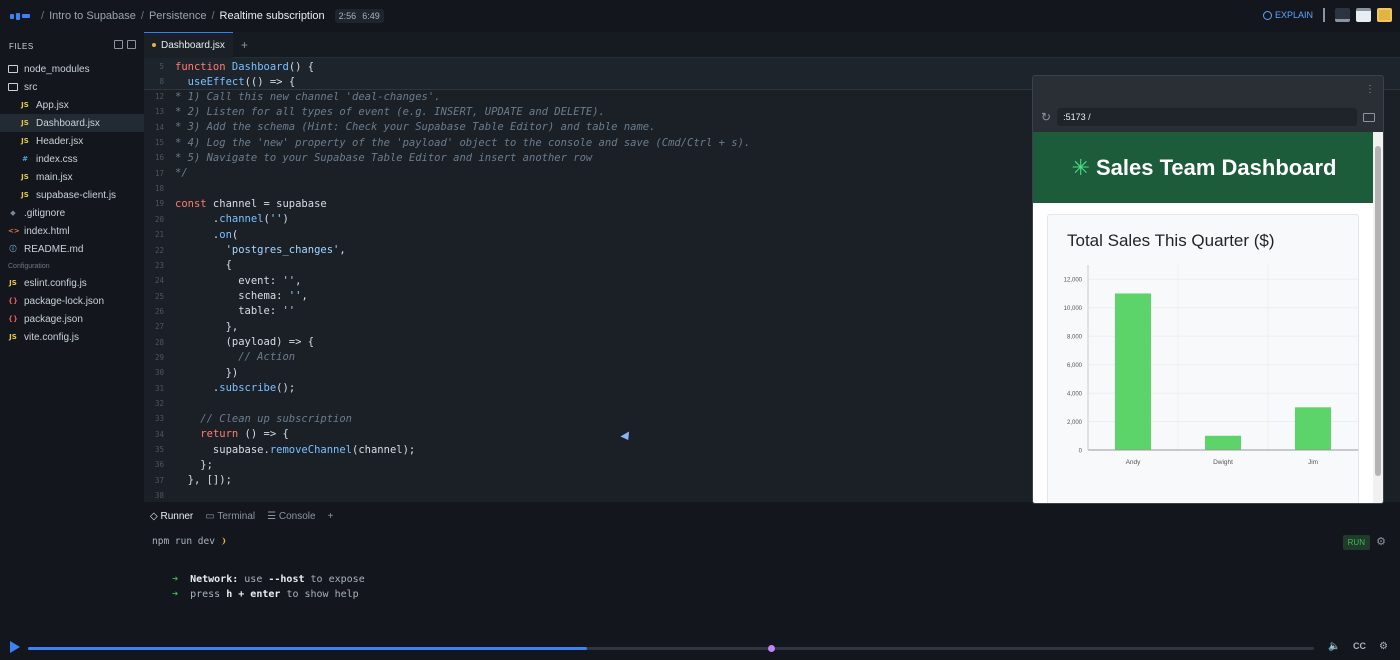 This screenshot has height=660, width=1400. I want to click on player-settings-icon: ⚙, so click(1383, 646).